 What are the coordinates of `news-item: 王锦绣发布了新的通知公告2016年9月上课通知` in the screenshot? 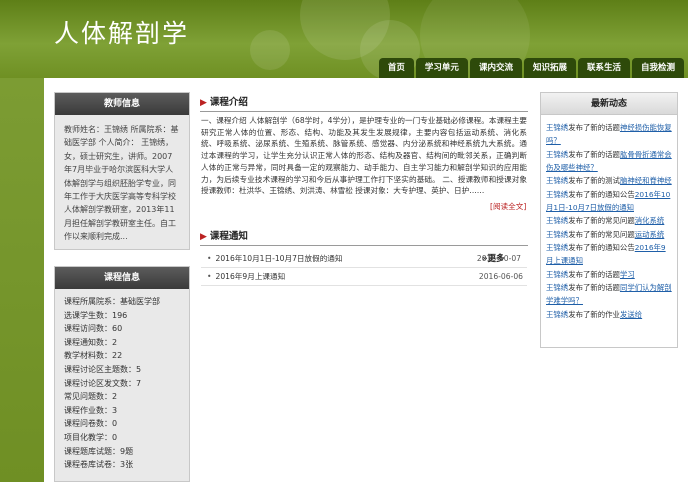 It's located at (609, 254).